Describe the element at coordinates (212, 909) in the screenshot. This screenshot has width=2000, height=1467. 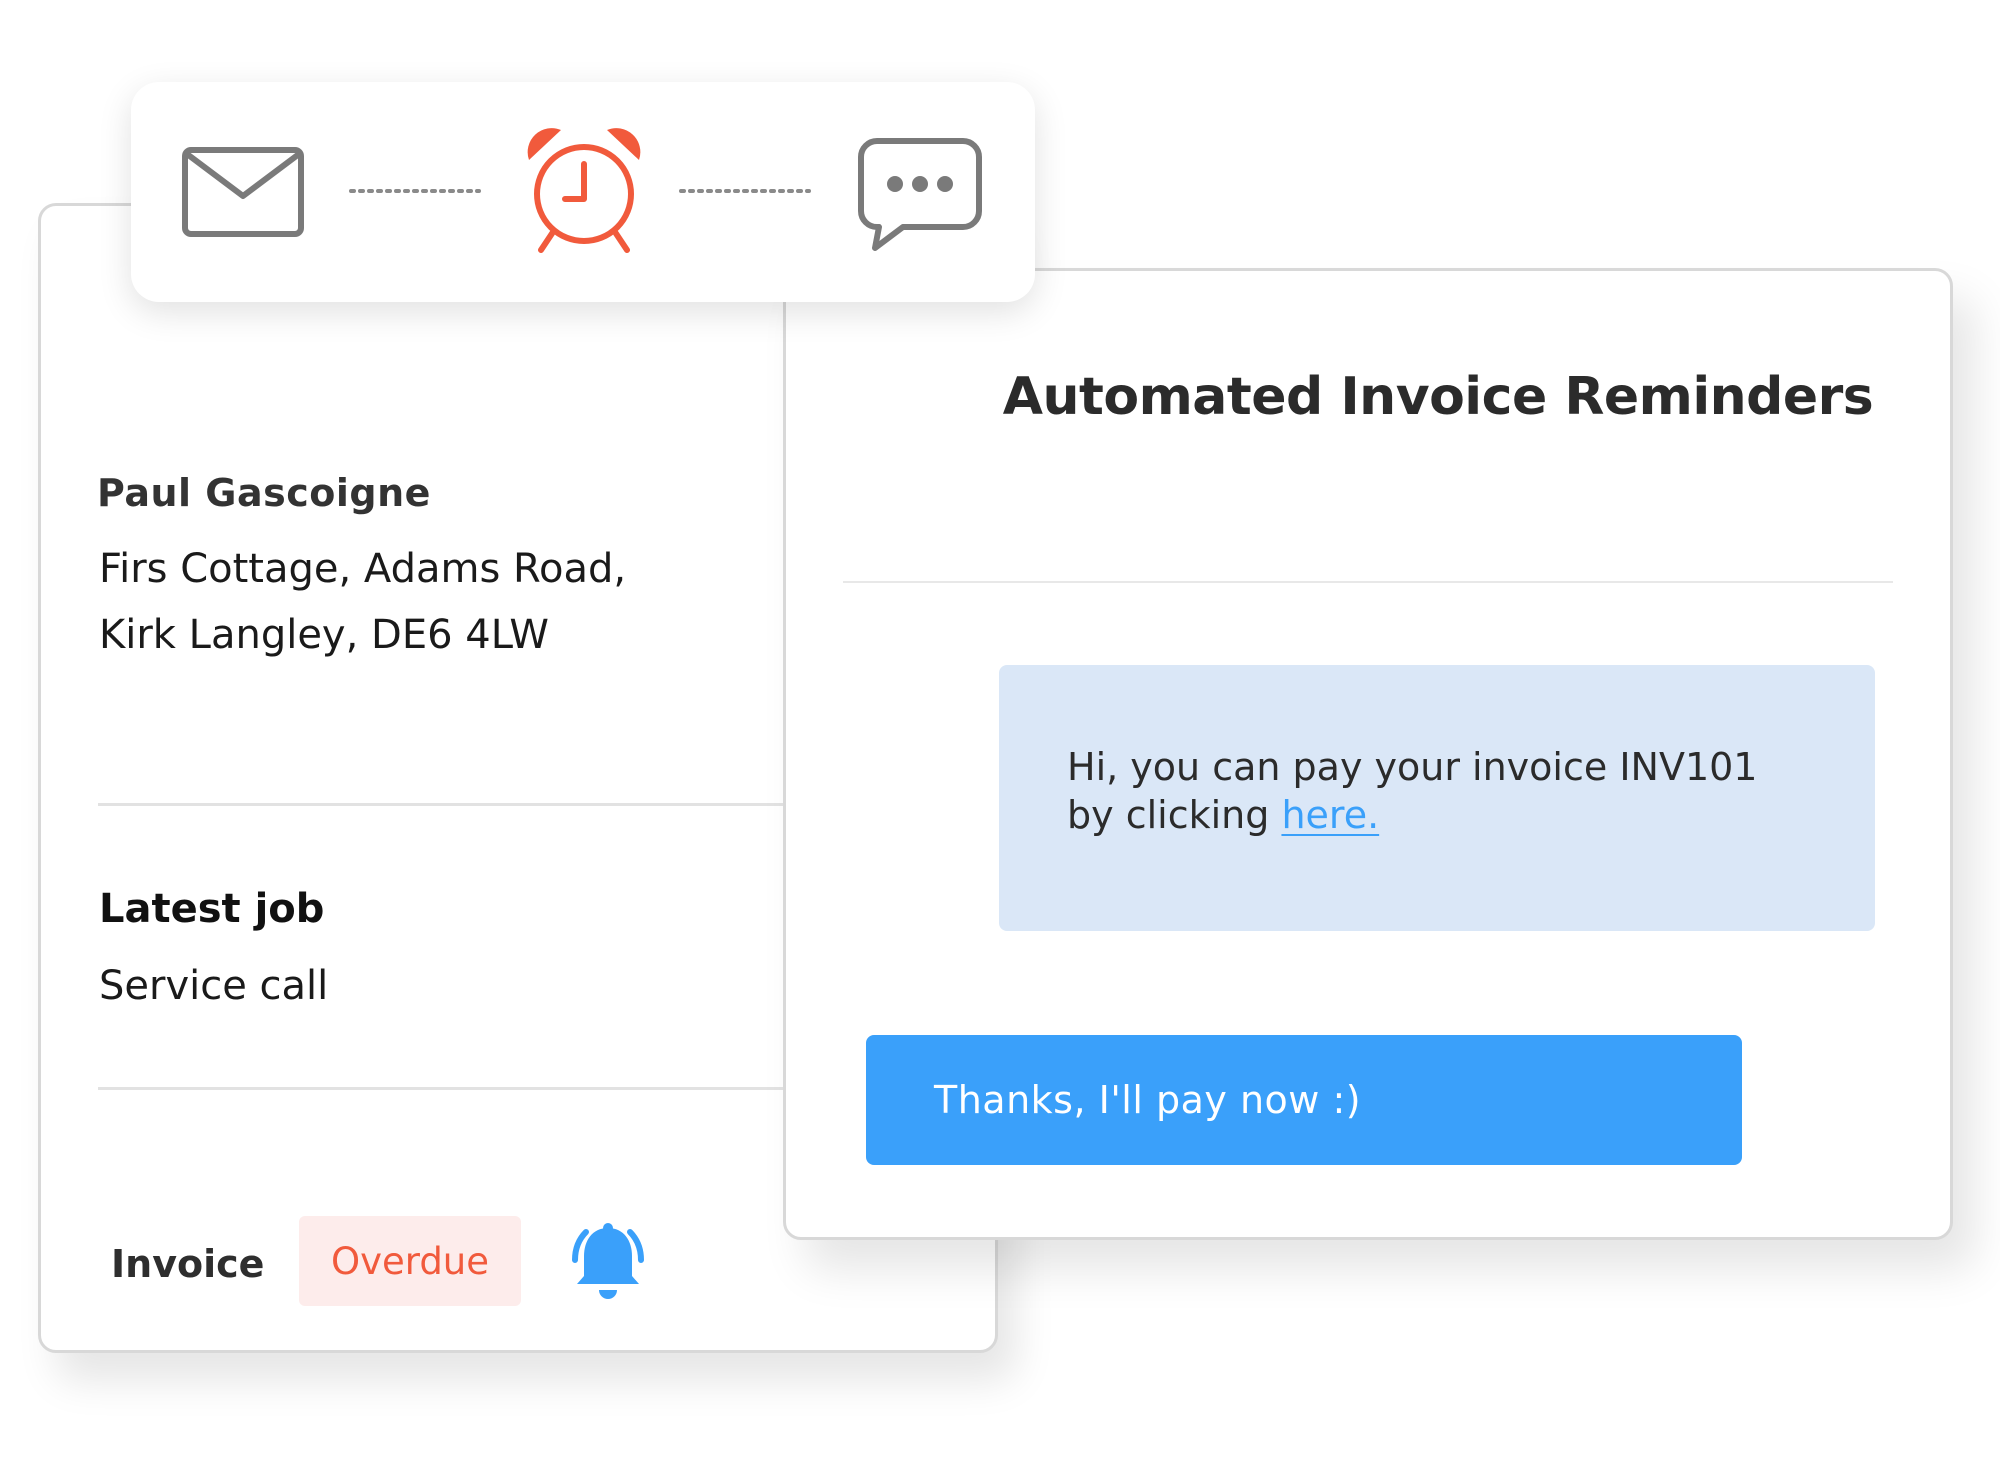
I see `latest-job-heading: Latest job` at that location.